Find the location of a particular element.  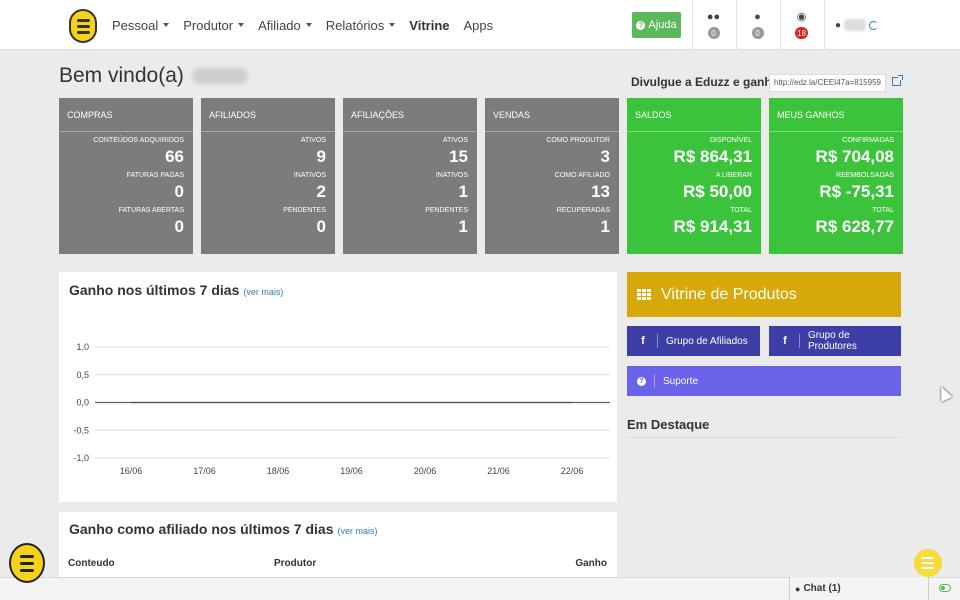

menu-apps: Apps is located at coordinates (479, 25).